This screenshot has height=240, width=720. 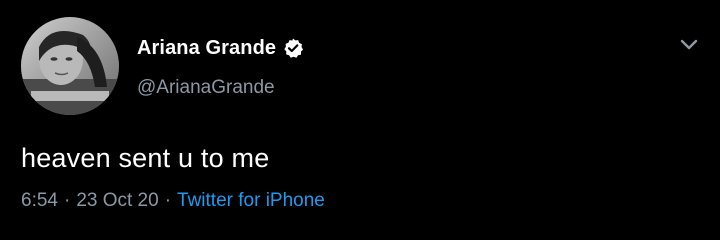 I want to click on tweet-date: 23 Oct 20, so click(x=117, y=201).